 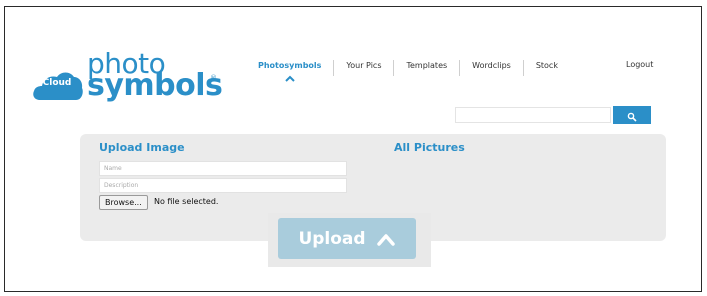 What do you see at coordinates (142, 147) in the screenshot?
I see `upload-image-heading: Upload Image` at bounding box center [142, 147].